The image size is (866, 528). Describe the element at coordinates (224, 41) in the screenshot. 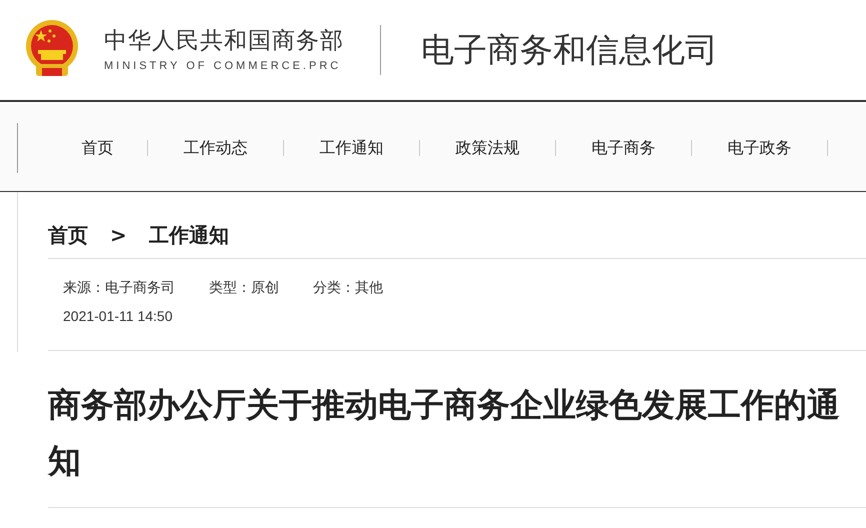

I see `ministry-name: 中华人民共和国商务部` at that location.